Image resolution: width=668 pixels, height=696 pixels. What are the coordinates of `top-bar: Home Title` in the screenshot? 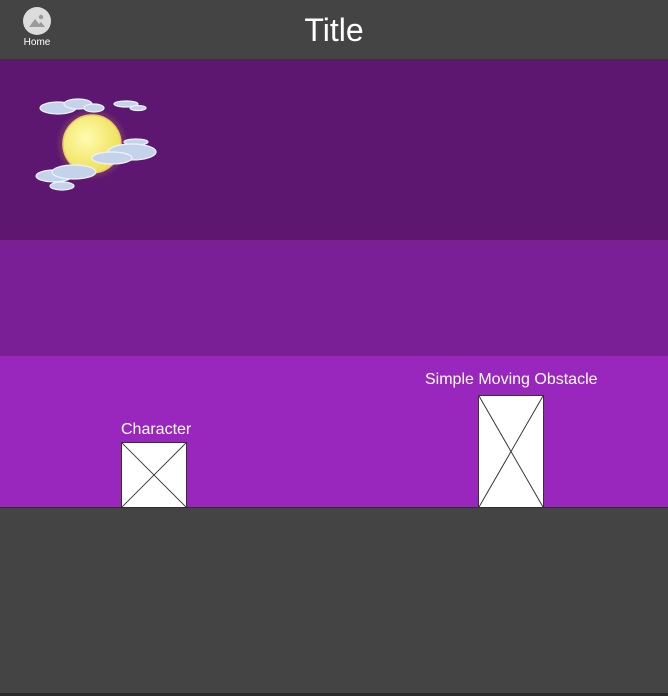 It's located at (334, 30).